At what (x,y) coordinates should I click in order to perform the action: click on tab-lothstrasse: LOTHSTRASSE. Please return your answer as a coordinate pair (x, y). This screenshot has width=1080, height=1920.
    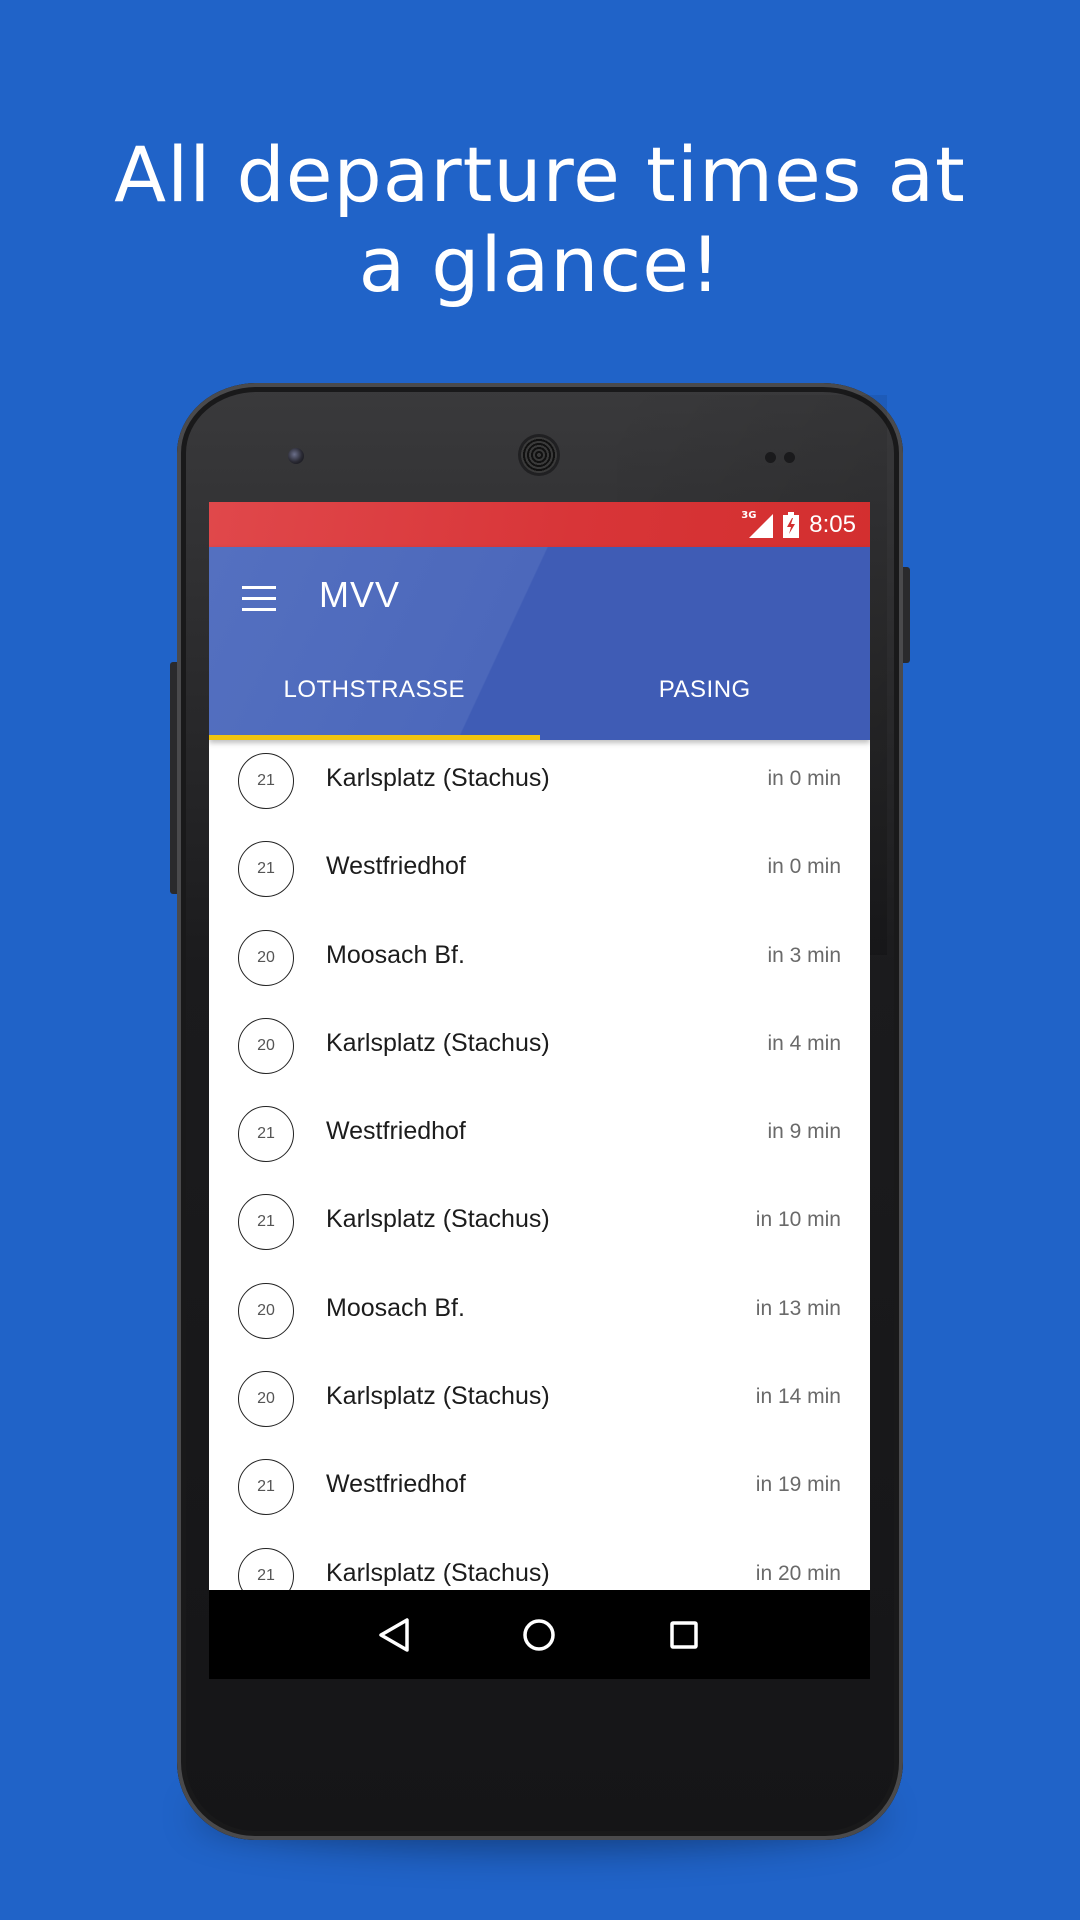
    Looking at the image, I should click on (374, 694).